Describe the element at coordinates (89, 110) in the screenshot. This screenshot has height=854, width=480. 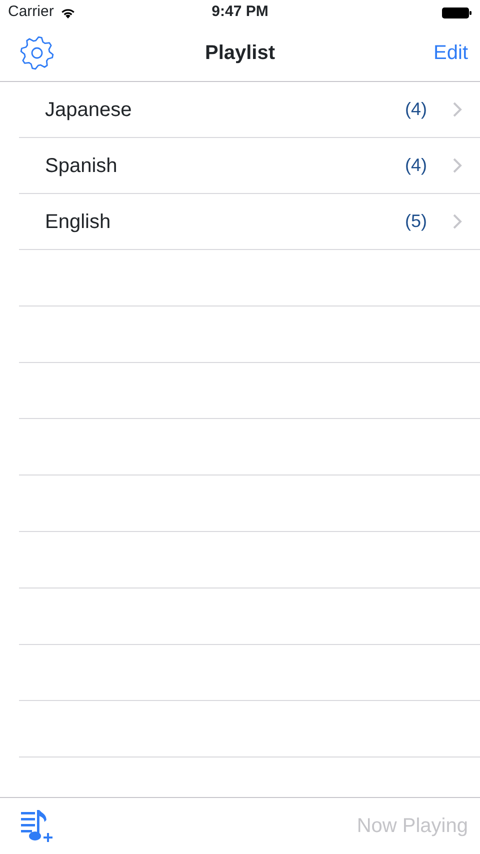
I see `playlist-name: Japanese` at that location.